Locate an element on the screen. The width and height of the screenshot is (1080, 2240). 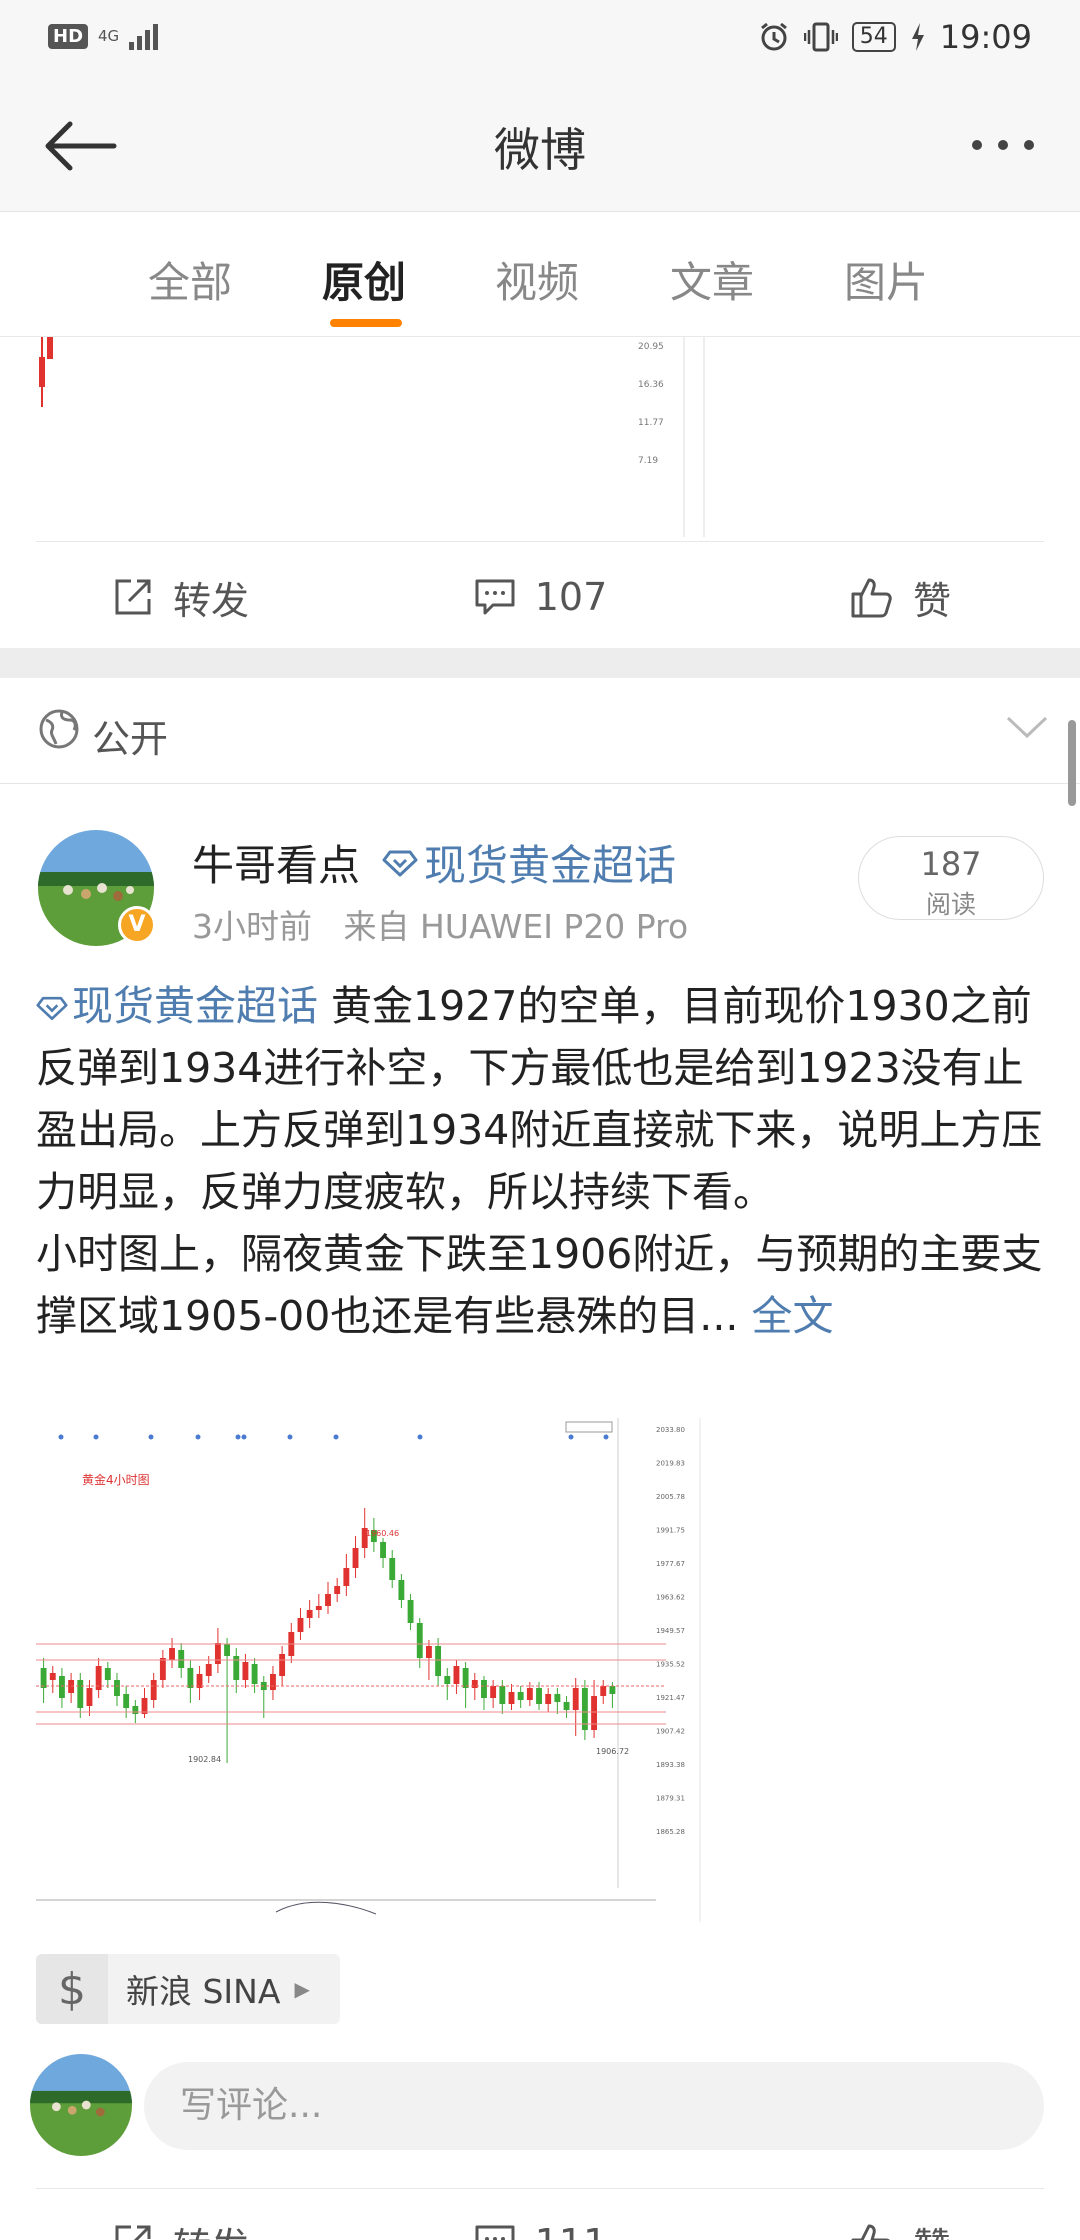
comment-count: 111 is located at coordinates (571, 2230).